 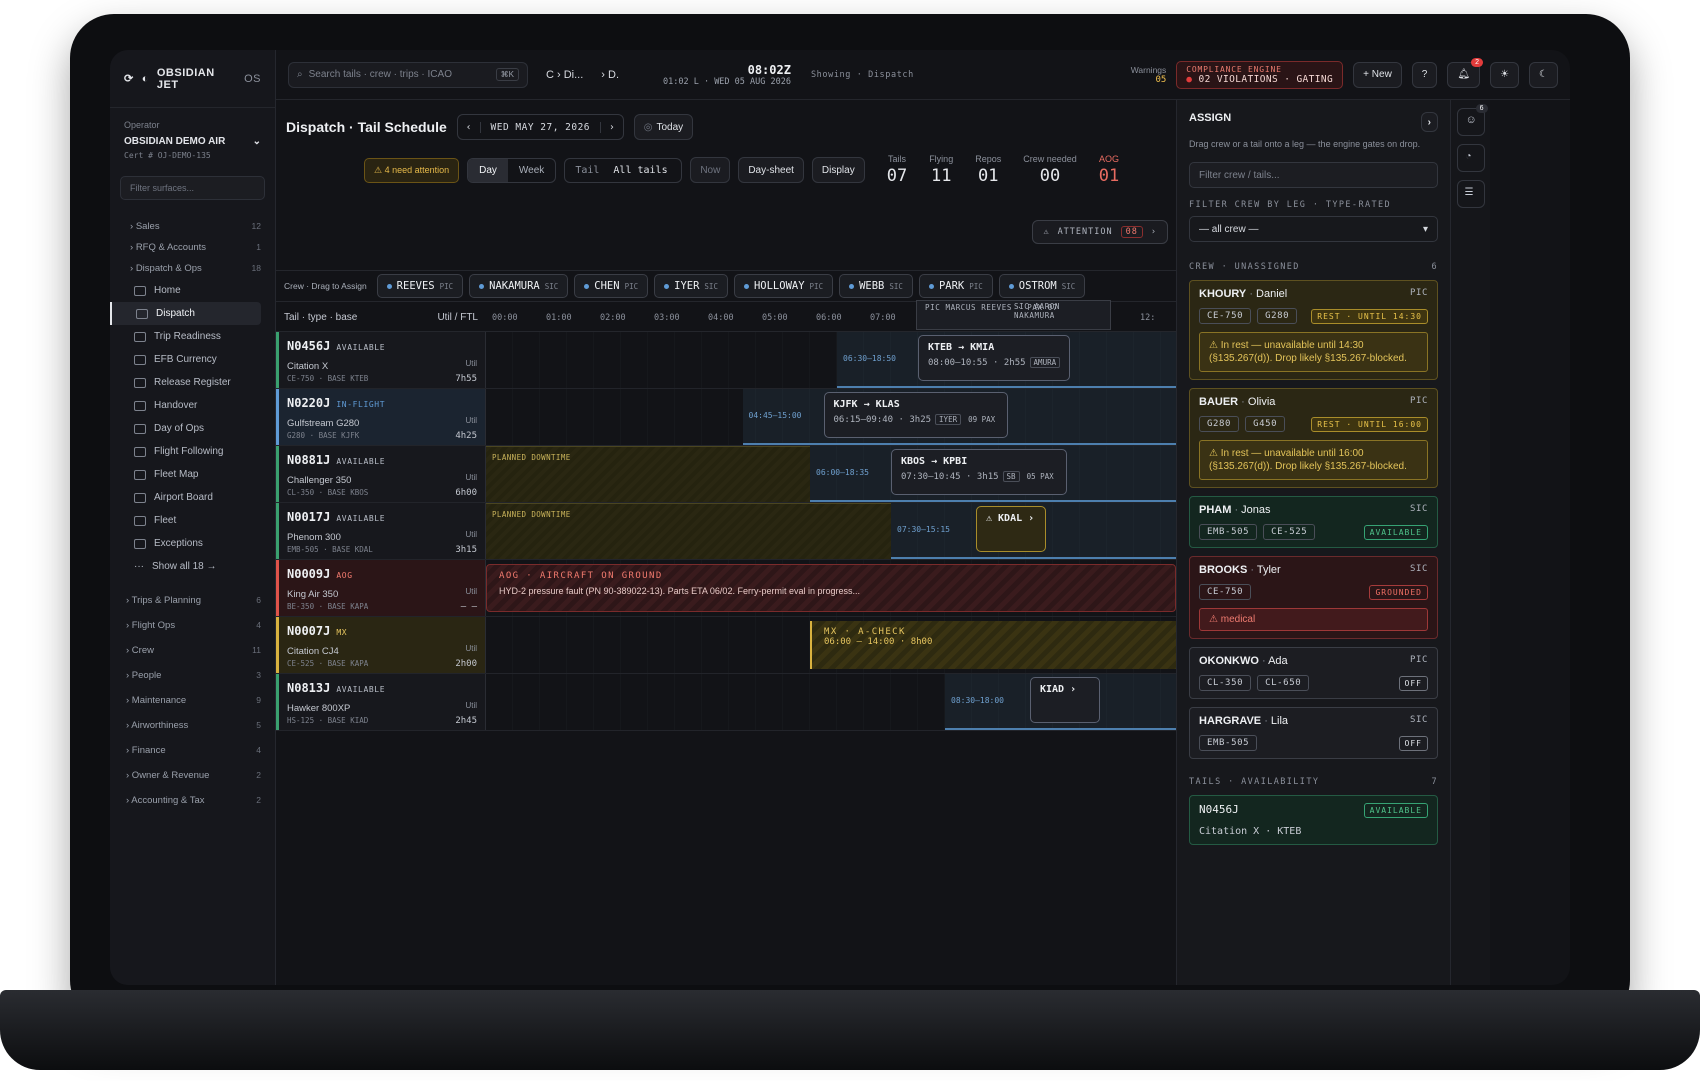 I want to click on tail-filter-select: Tail All tails, so click(x=623, y=170).